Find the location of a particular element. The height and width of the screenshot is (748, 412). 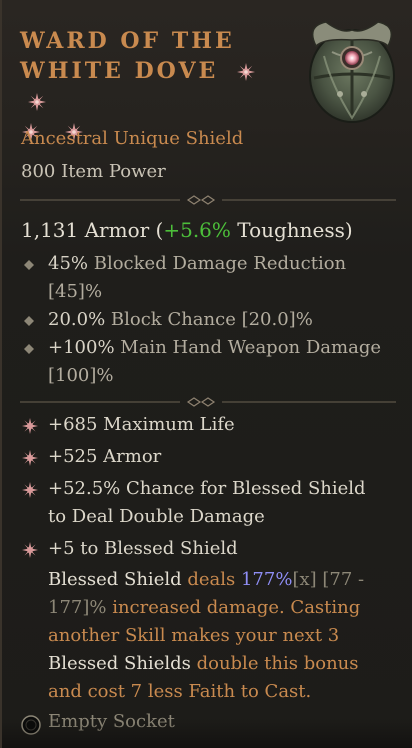

implicit-text: Block Chance [20.0]% is located at coordinates (209, 319).